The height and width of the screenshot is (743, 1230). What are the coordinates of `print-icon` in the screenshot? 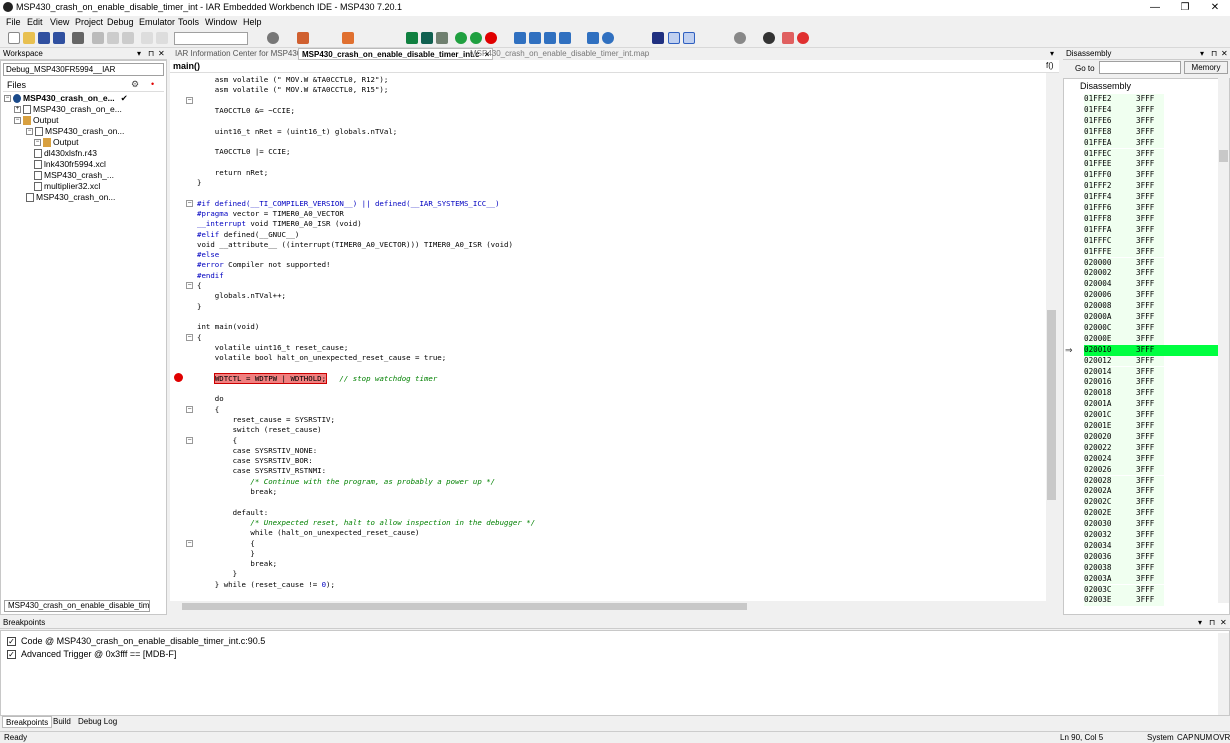 It's located at (78, 38).